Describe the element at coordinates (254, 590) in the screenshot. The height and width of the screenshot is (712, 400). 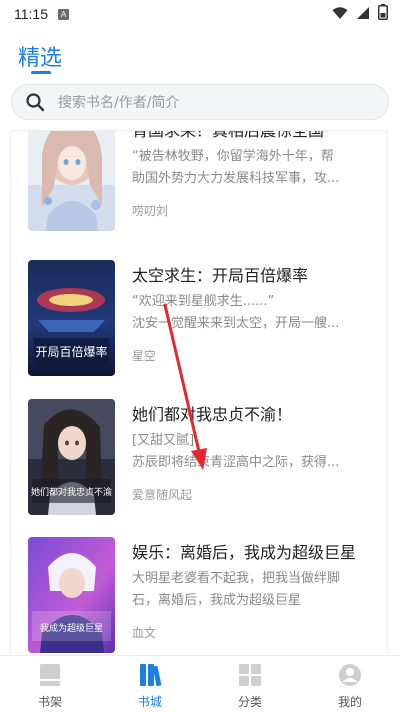
I see `book-description: 大明星老婆看不起我，把我当做绊脚 石，离婚后，我成为超级巨星` at that location.